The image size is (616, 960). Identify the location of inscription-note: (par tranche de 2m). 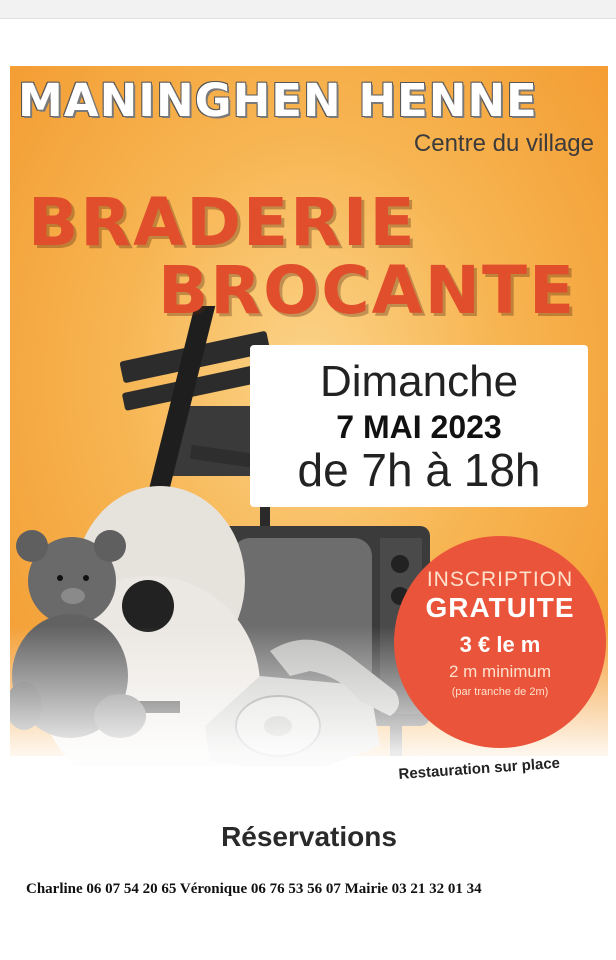
(500, 692).